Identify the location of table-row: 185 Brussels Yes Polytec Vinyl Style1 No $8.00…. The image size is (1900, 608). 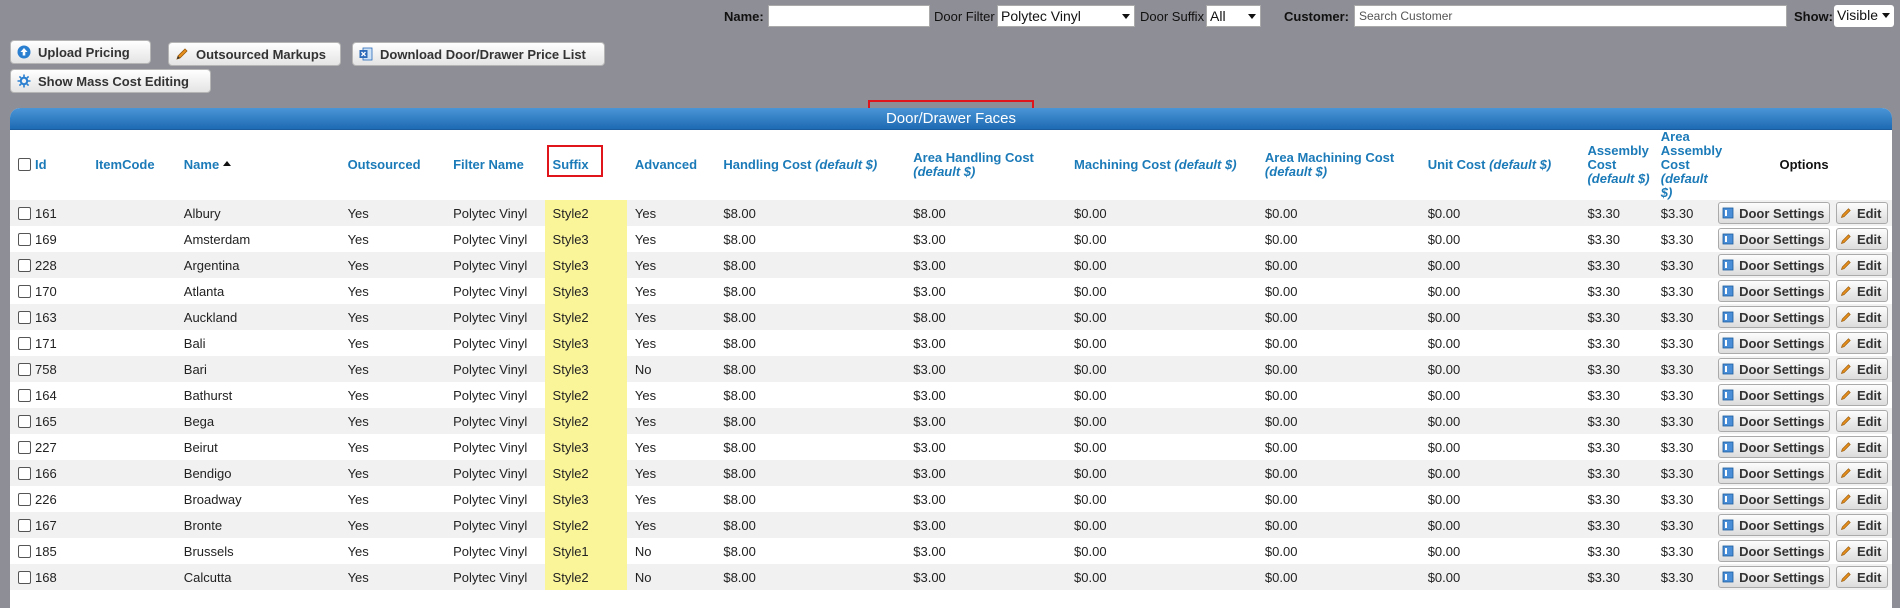
(951, 551).